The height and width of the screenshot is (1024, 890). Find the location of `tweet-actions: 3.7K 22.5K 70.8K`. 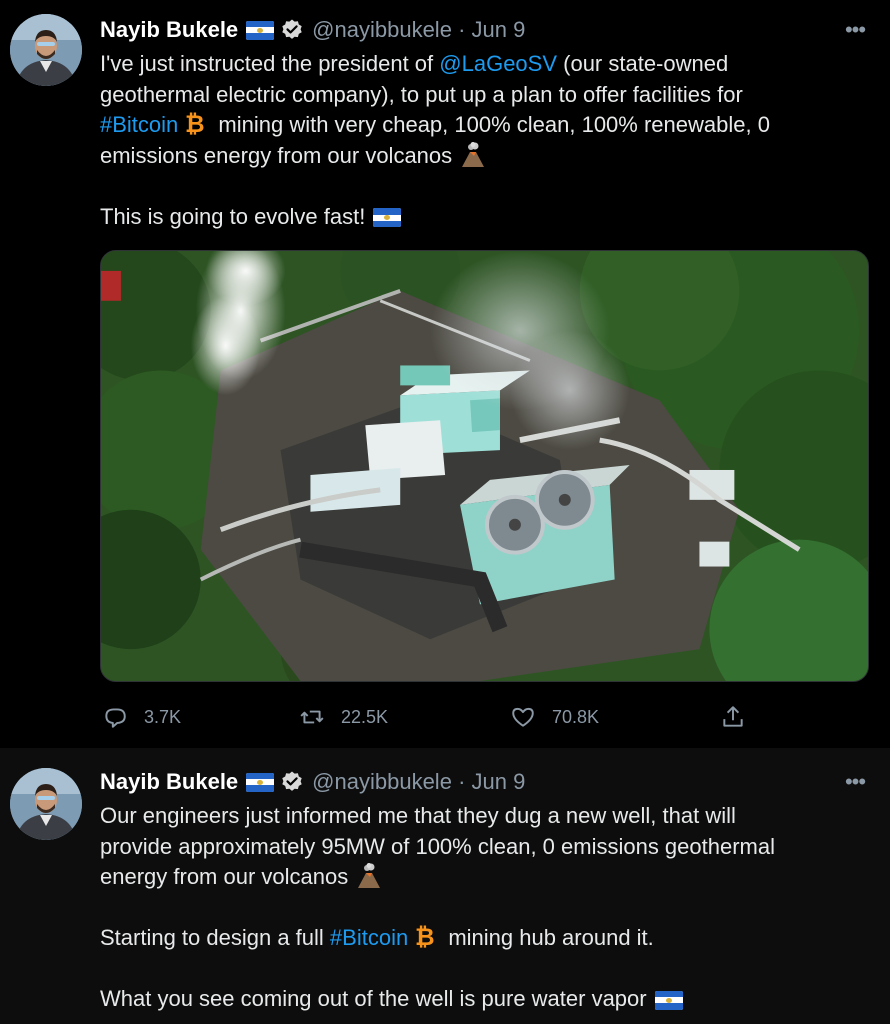

tweet-actions: 3.7K 22.5K 70.8K is located at coordinates (430, 717).